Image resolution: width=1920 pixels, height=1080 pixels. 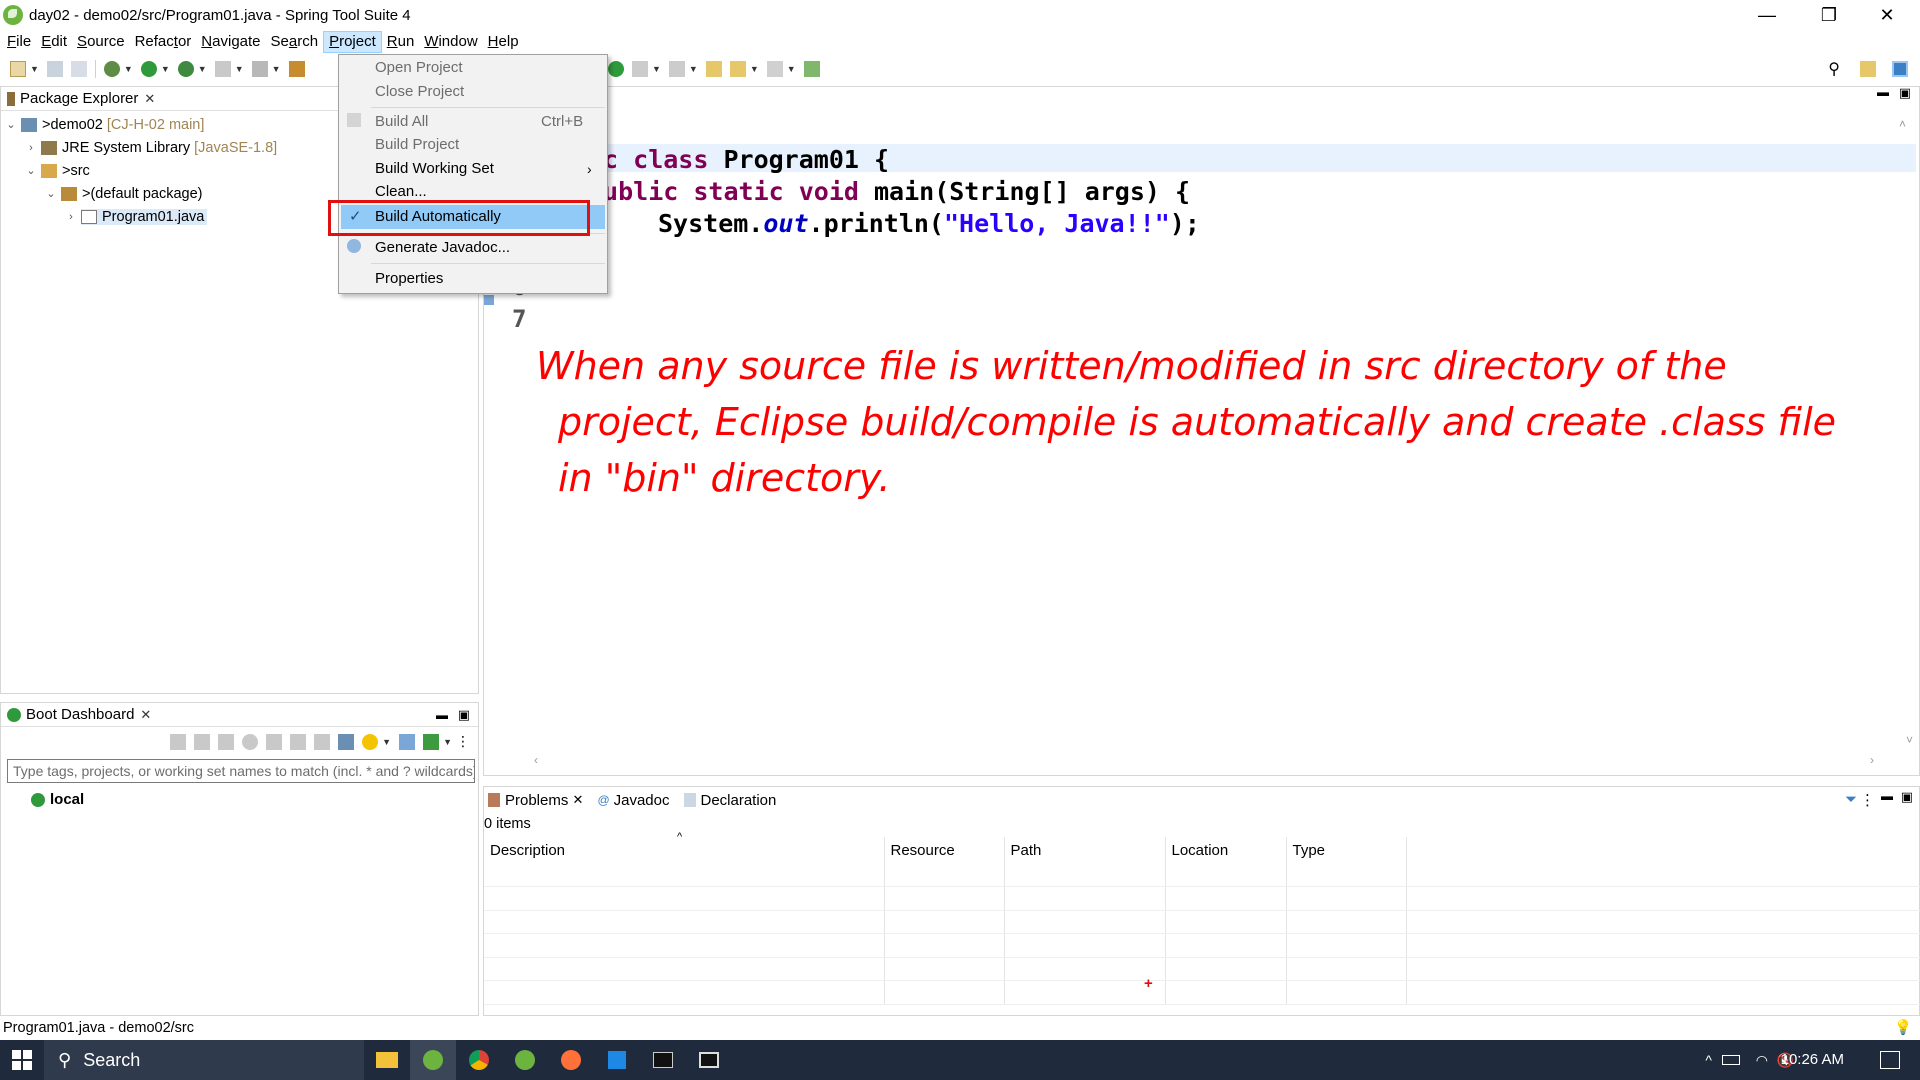 I want to click on table-row, so click(x=1202, y=945).